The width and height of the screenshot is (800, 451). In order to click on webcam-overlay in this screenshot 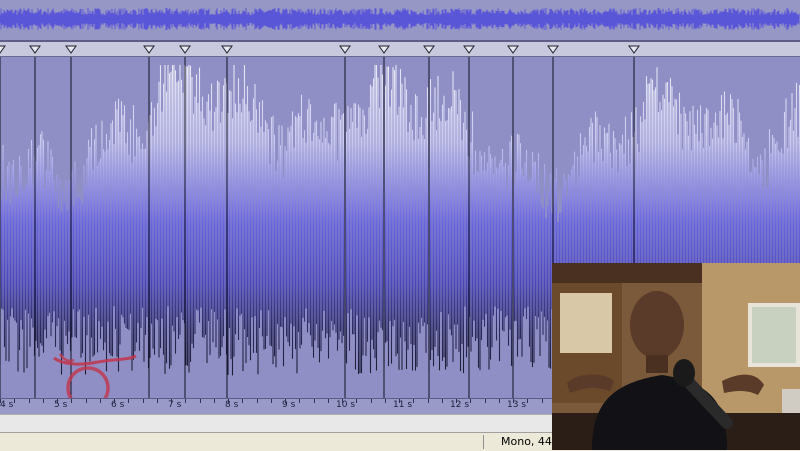, I will do `click(676, 356)`.